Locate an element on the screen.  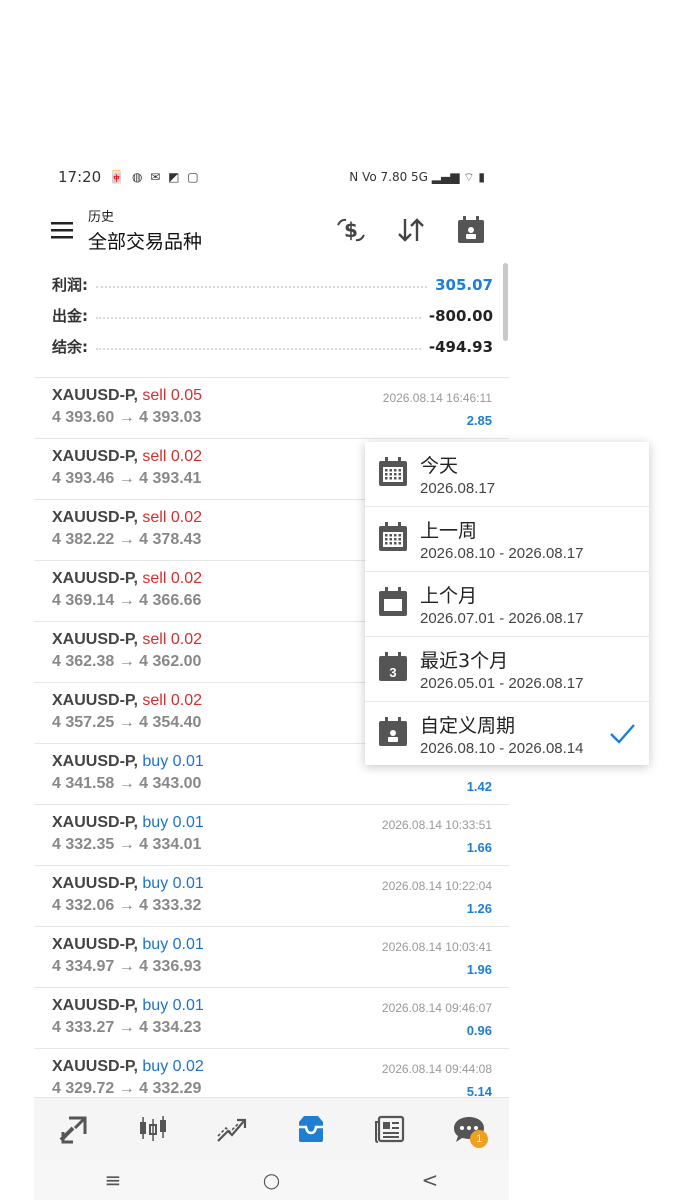
side-text: buy is located at coordinates (155, 1005).